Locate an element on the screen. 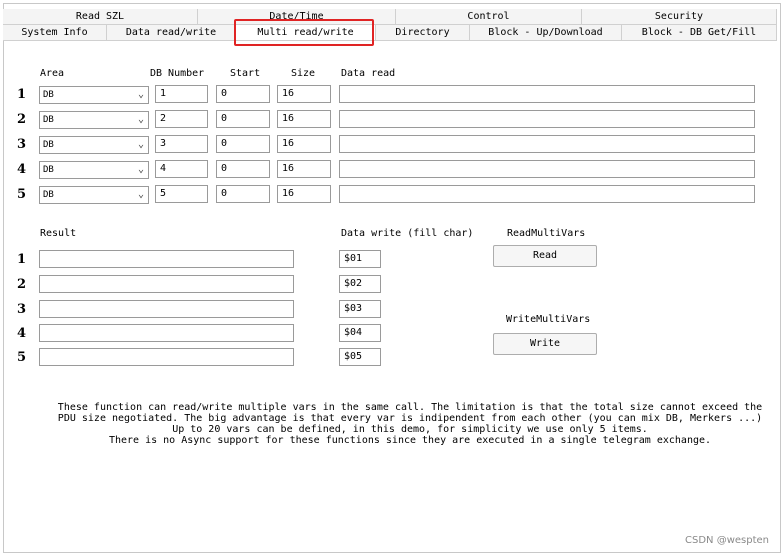 The height and width of the screenshot is (556, 783). tab-data-read-write: Data read/write is located at coordinates (171, 32).